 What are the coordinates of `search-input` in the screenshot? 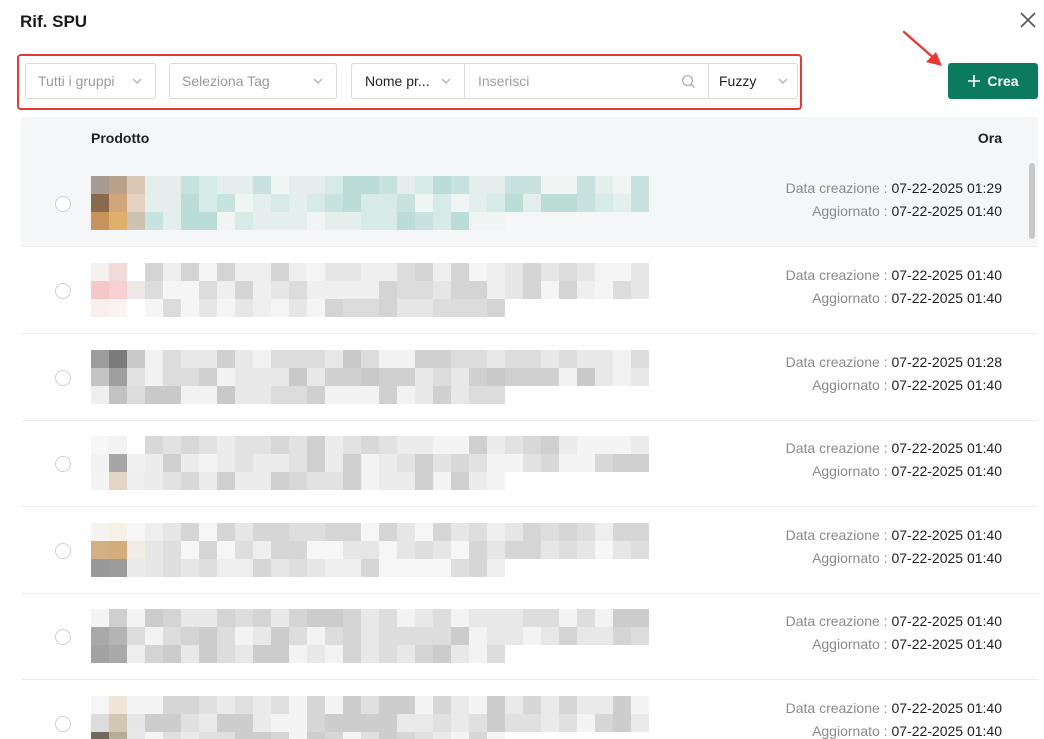 It's located at (586, 81).